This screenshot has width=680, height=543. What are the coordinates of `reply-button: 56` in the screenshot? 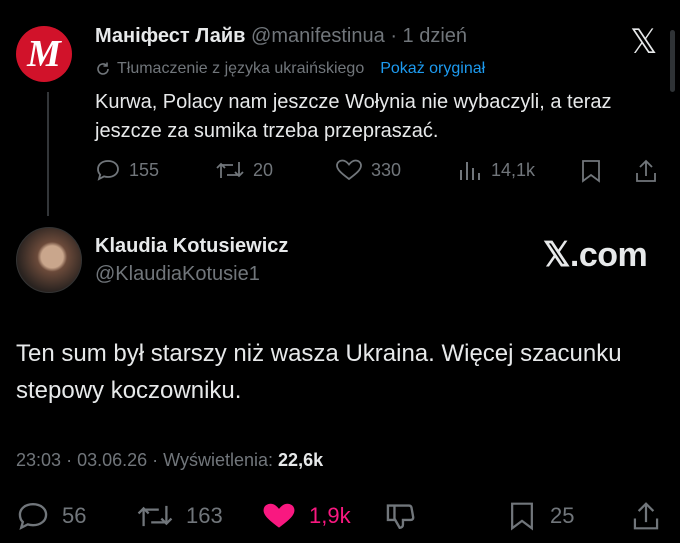 It's located at (51, 516).